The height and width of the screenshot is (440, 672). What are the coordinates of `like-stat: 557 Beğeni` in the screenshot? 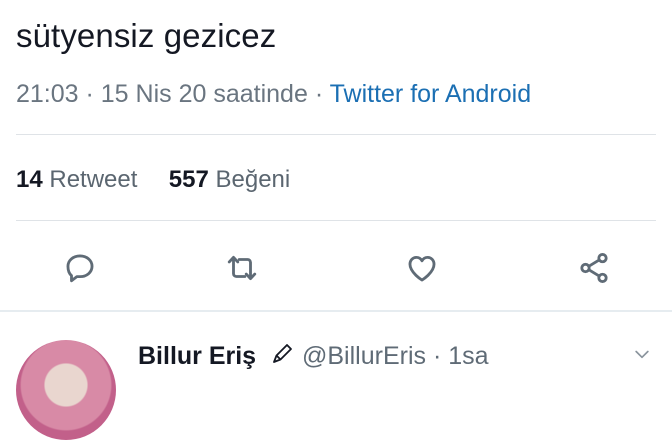 It's located at (229, 179).